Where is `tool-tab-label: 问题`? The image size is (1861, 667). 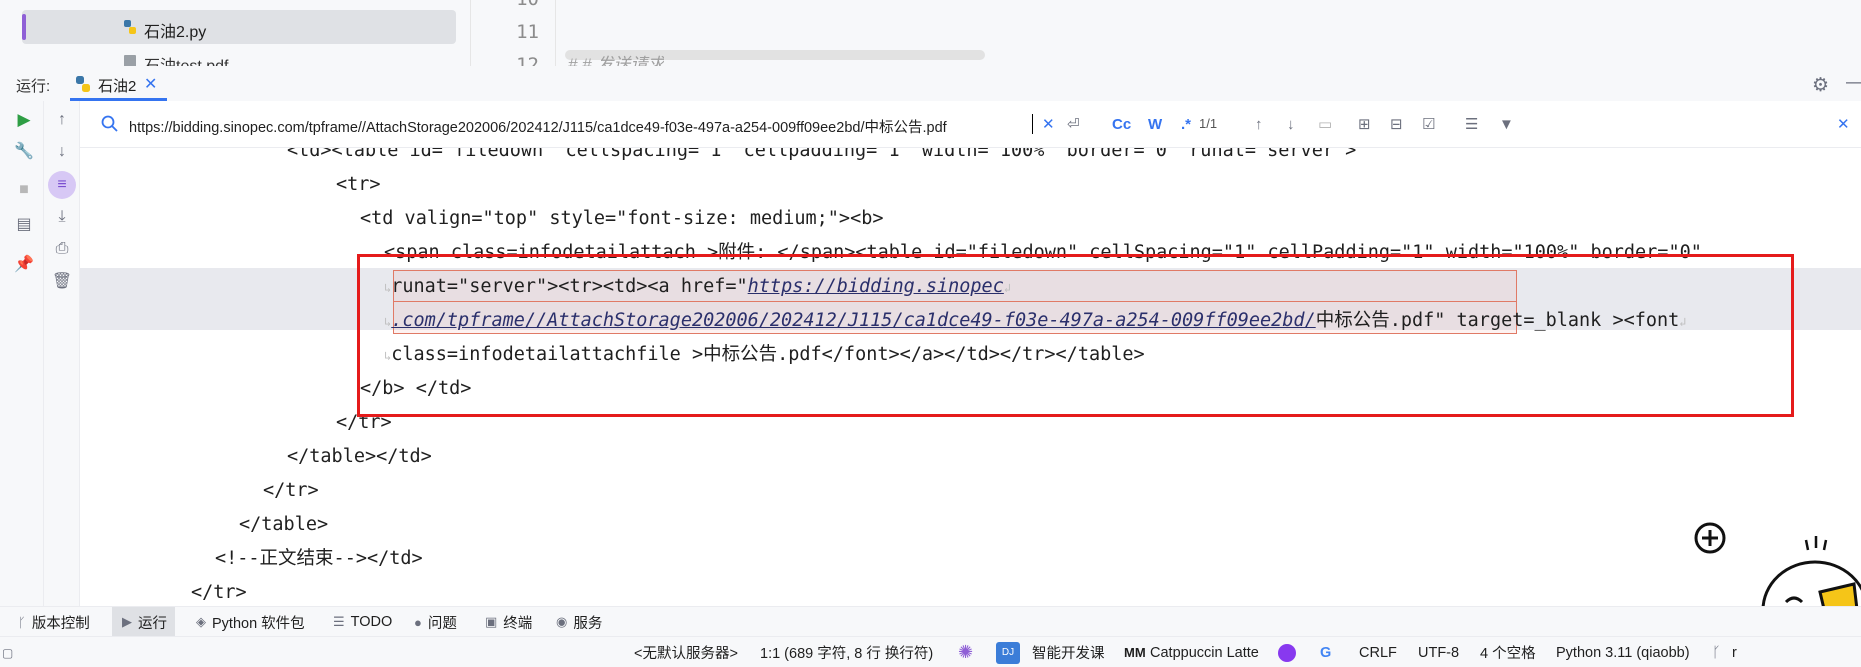
tool-tab-label: 问题 is located at coordinates (442, 623).